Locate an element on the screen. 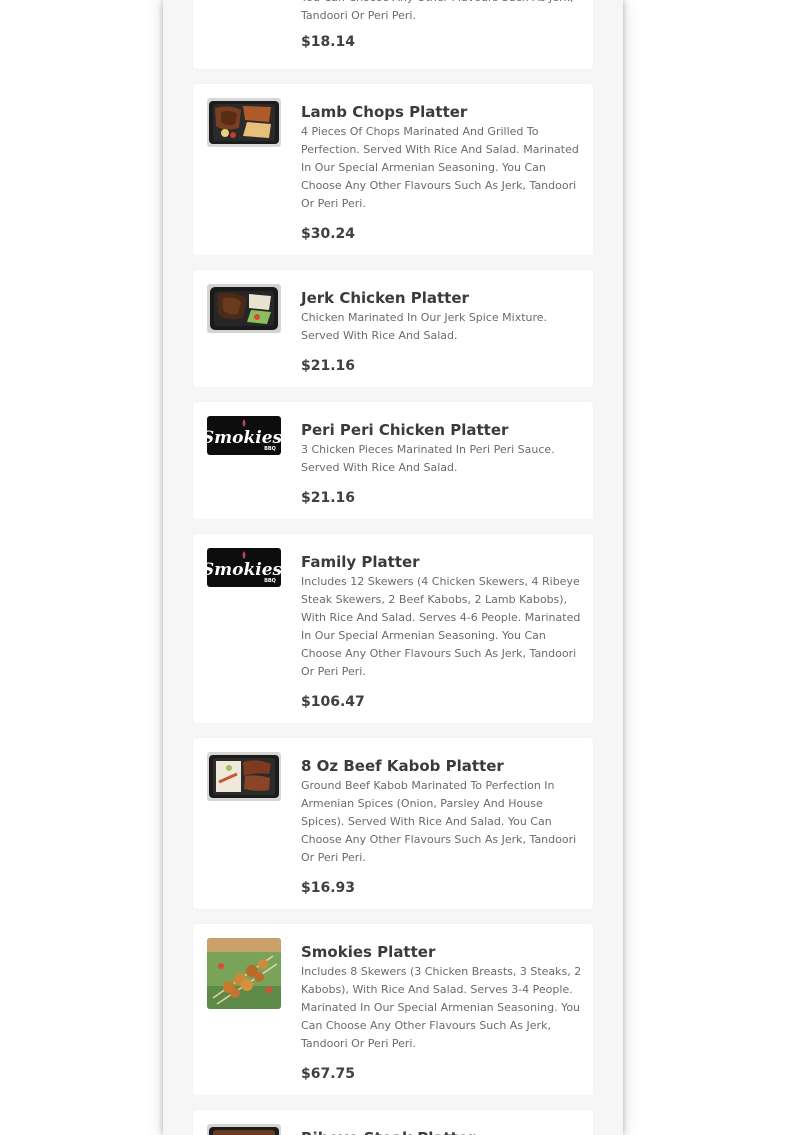 The width and height of the screenshot is (785, 1135). menu-item-price: $106.47 is located at coordinates (333, 702).